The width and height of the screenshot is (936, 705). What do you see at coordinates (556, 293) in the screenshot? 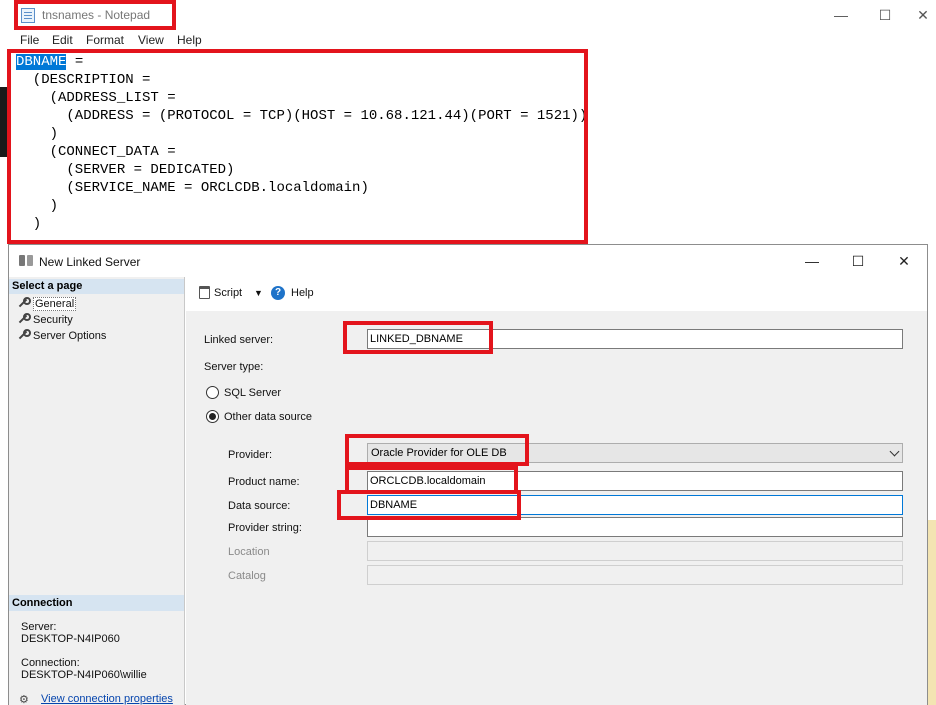
I see `dialog-toolbar: Script ▼ ? Help` at bounding box center [556, 293].